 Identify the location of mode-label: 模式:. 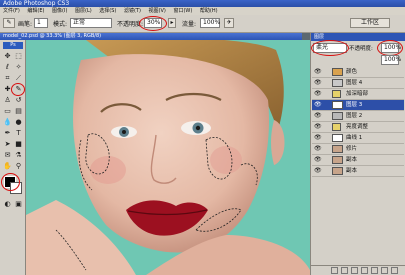
(60, 24).